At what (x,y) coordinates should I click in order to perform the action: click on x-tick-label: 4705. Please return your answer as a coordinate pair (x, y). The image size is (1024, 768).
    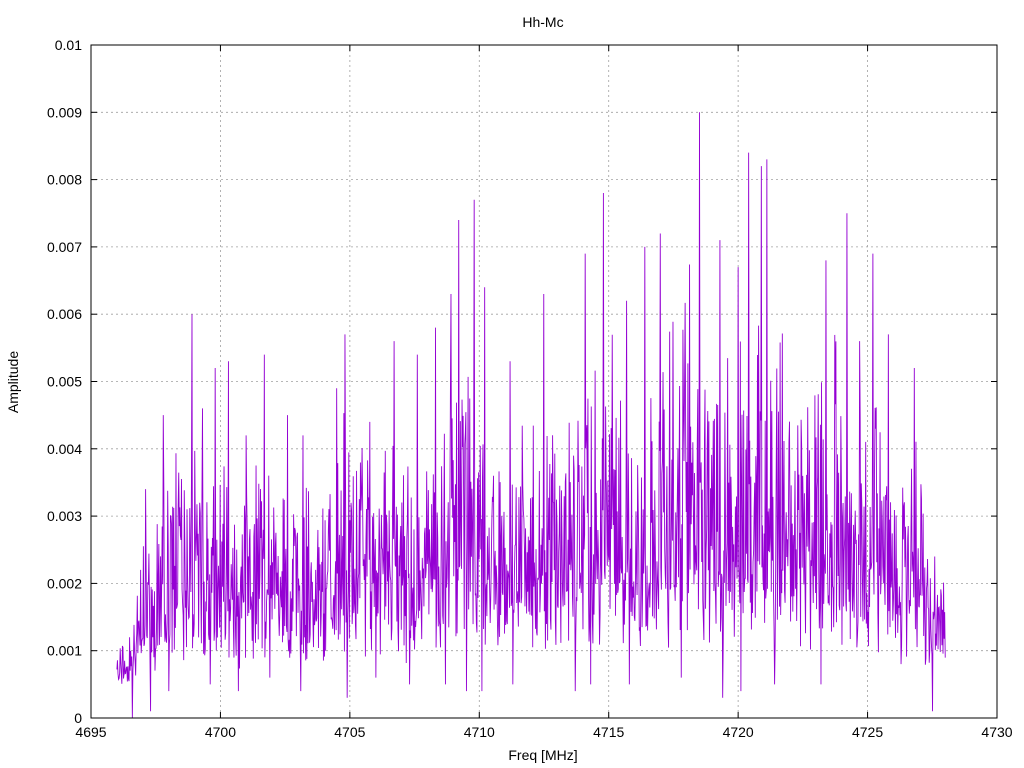
    Looking at the image, I should click on (349, 732).